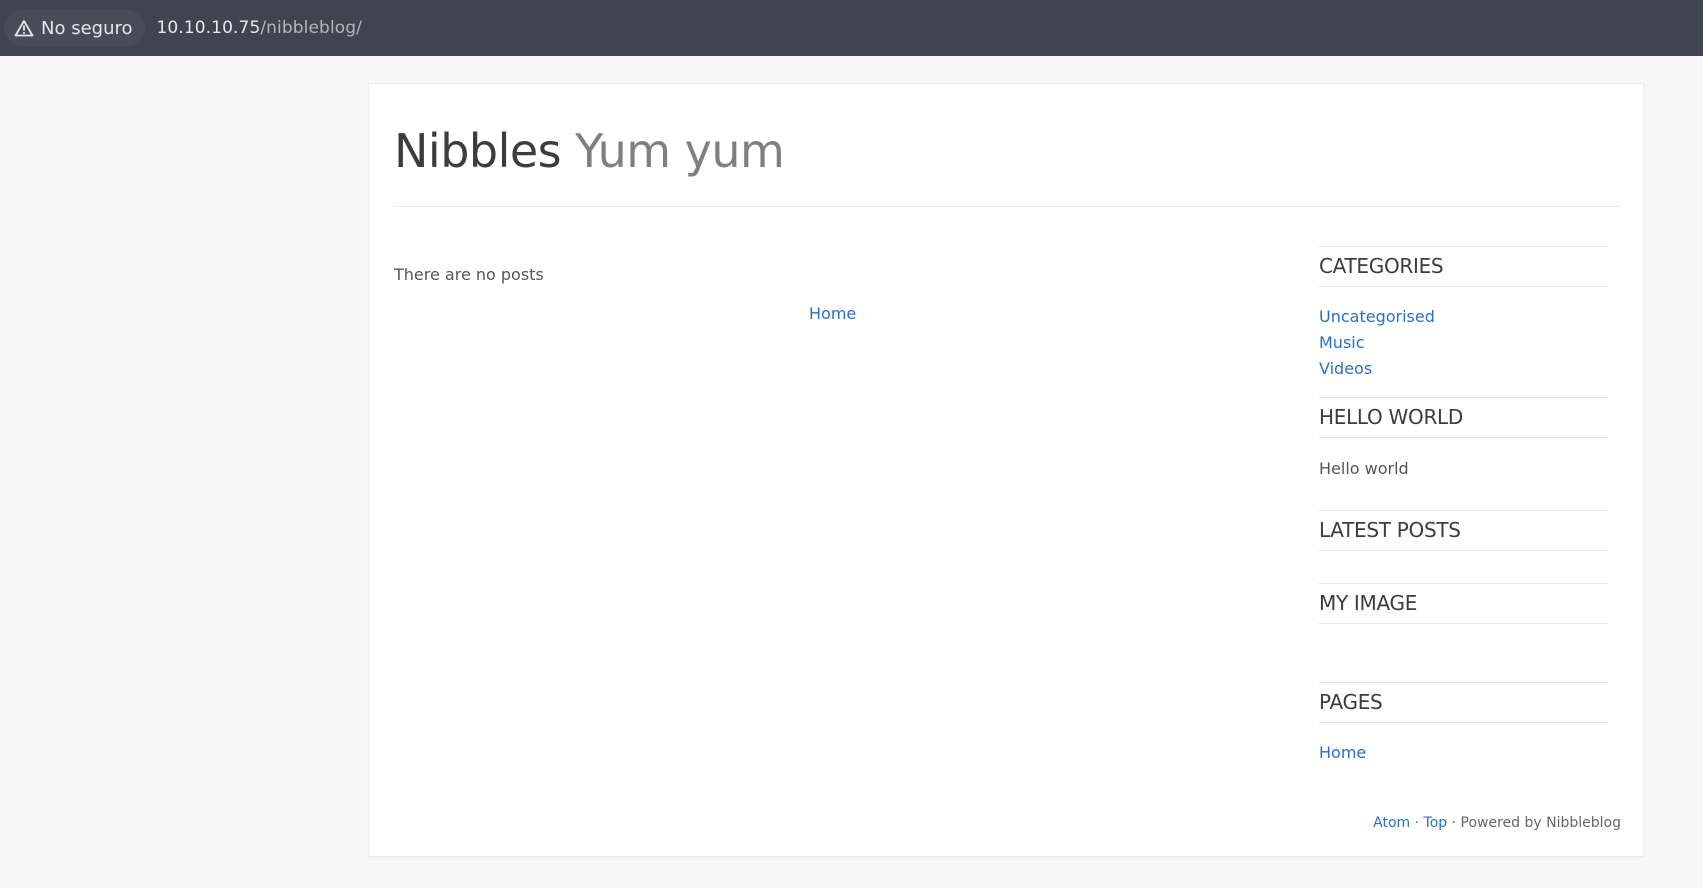 The image size is (1703, 888). Describe the element at coordinates (1540, 823) in the screenshot. I see `powered-by-text: Powered by Nibbleblog` at that location.